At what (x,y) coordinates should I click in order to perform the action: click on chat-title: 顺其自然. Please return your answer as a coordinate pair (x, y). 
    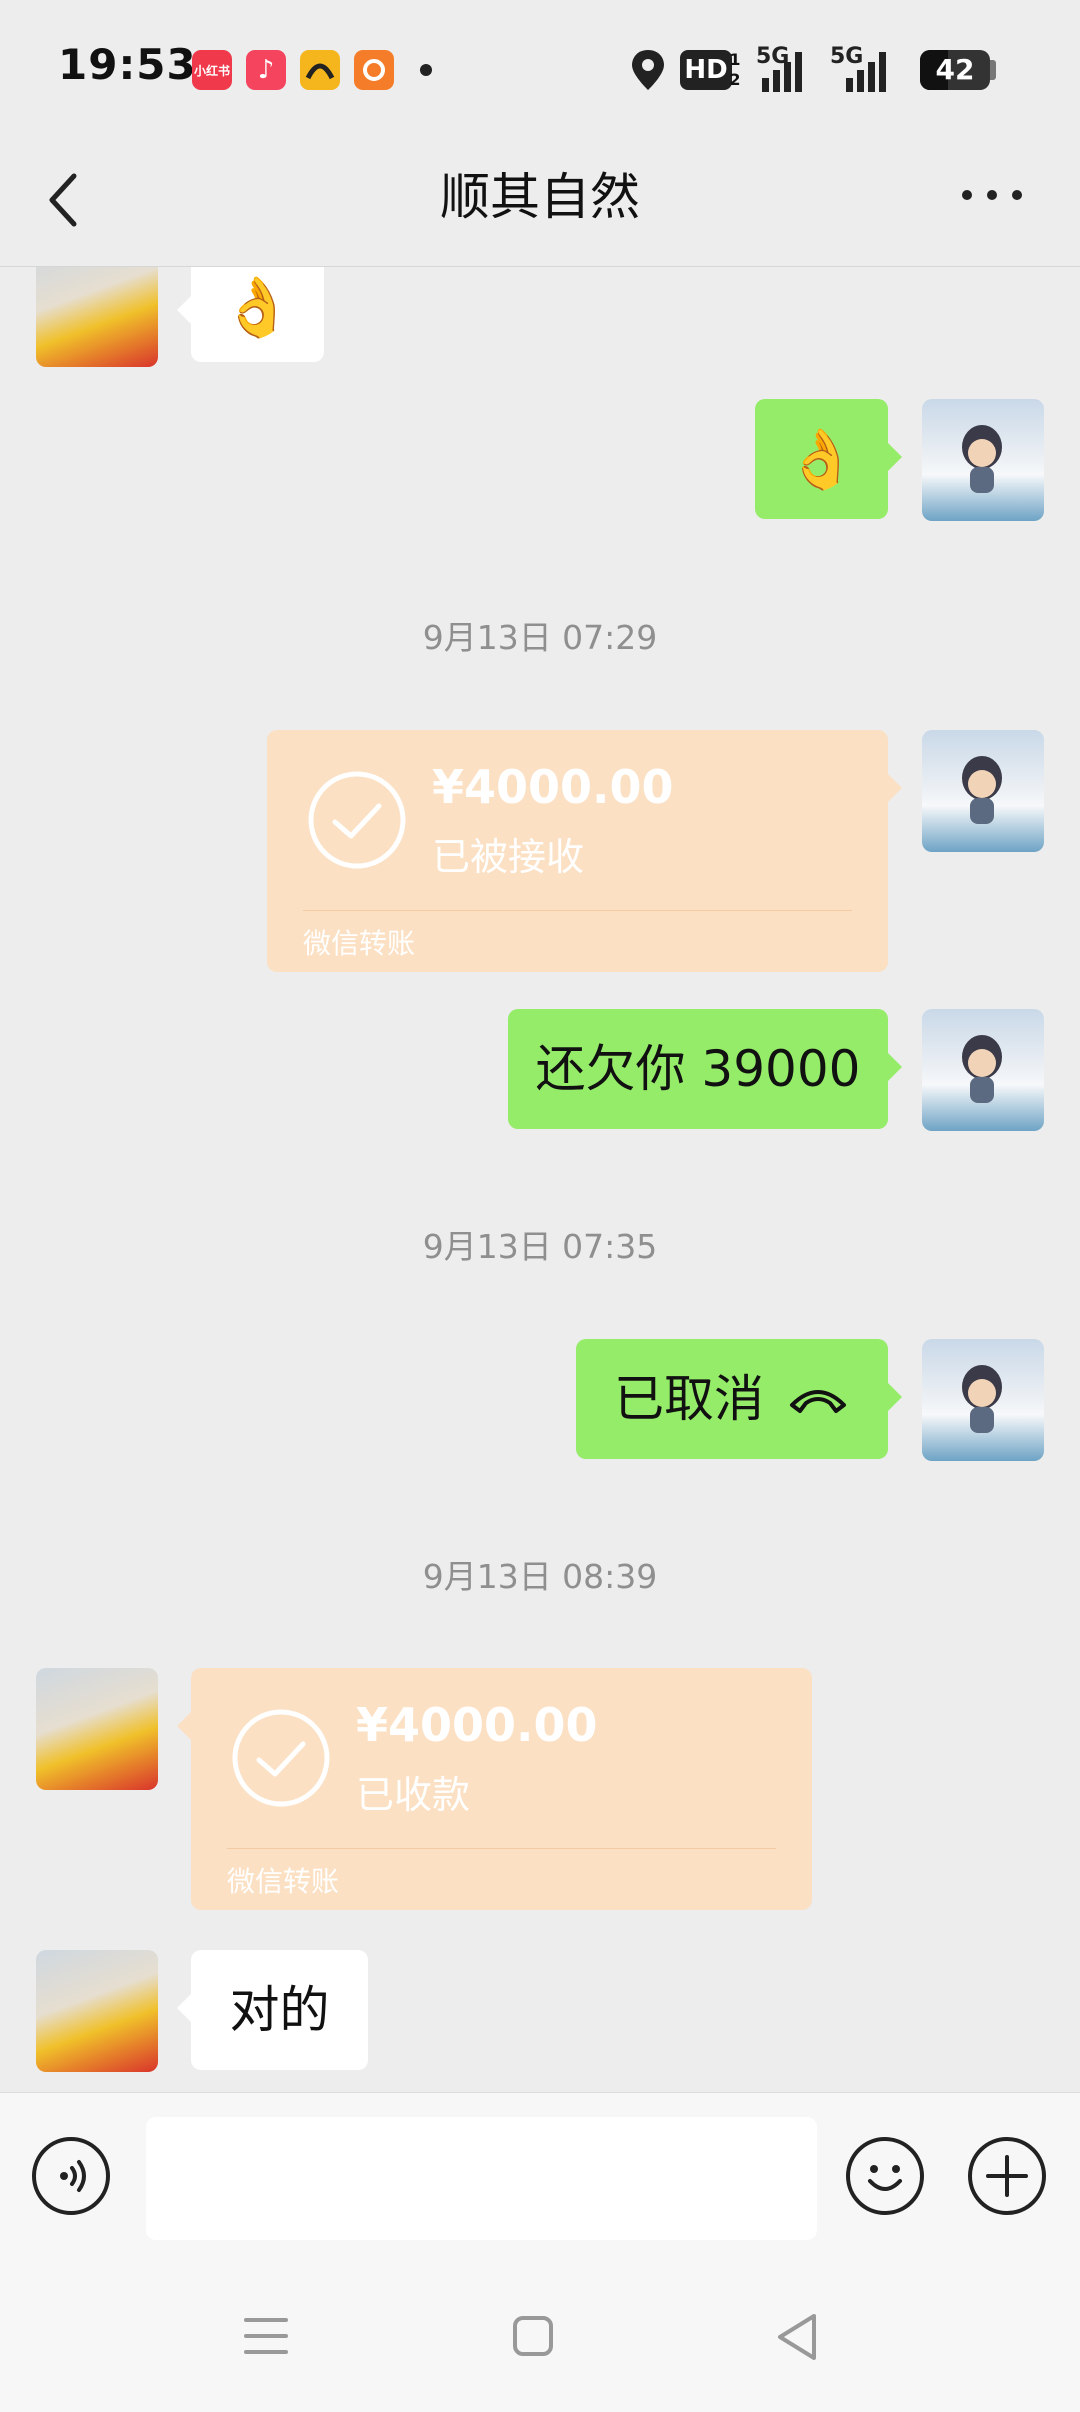
    Looking at the image, I should click on (540, 197).